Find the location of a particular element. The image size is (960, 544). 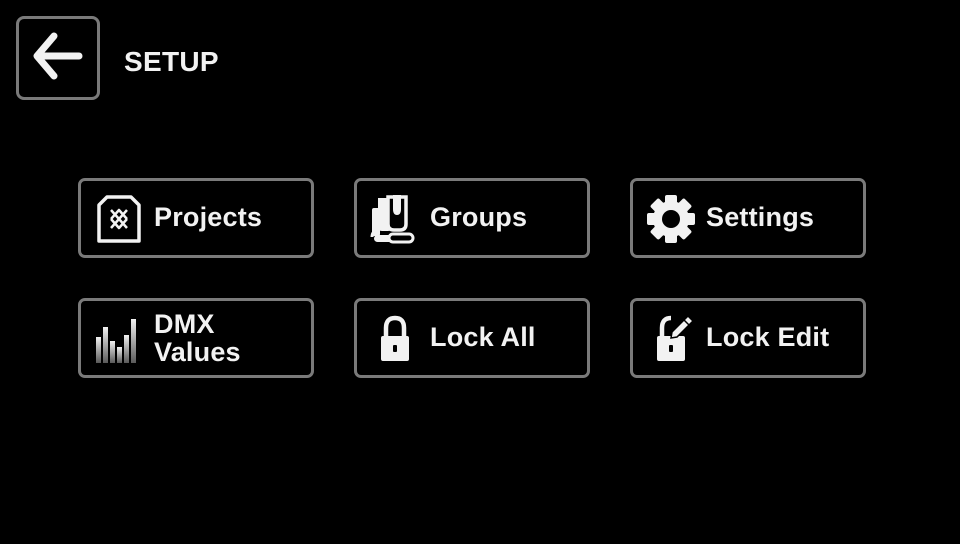

dmx-values-button: DMX Values is located at coordinates (196, 338).